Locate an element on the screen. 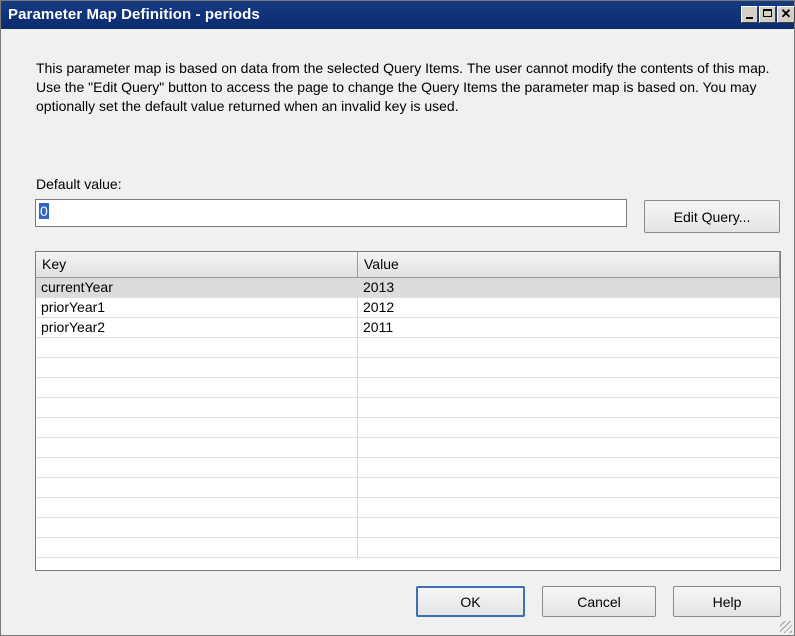  column-header-key: Key is located at coordinates (197, 264).